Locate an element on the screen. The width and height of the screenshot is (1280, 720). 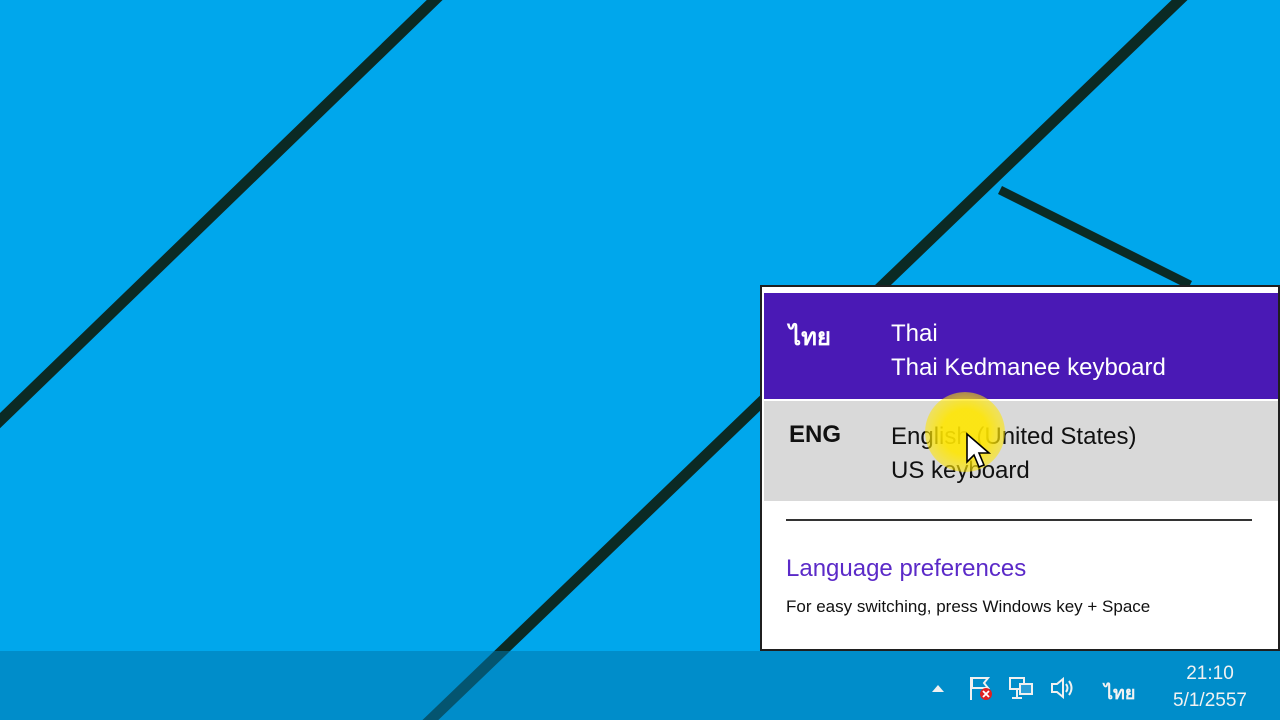
language-preferences-link: Language preferences is located at coordinates (906, 569).